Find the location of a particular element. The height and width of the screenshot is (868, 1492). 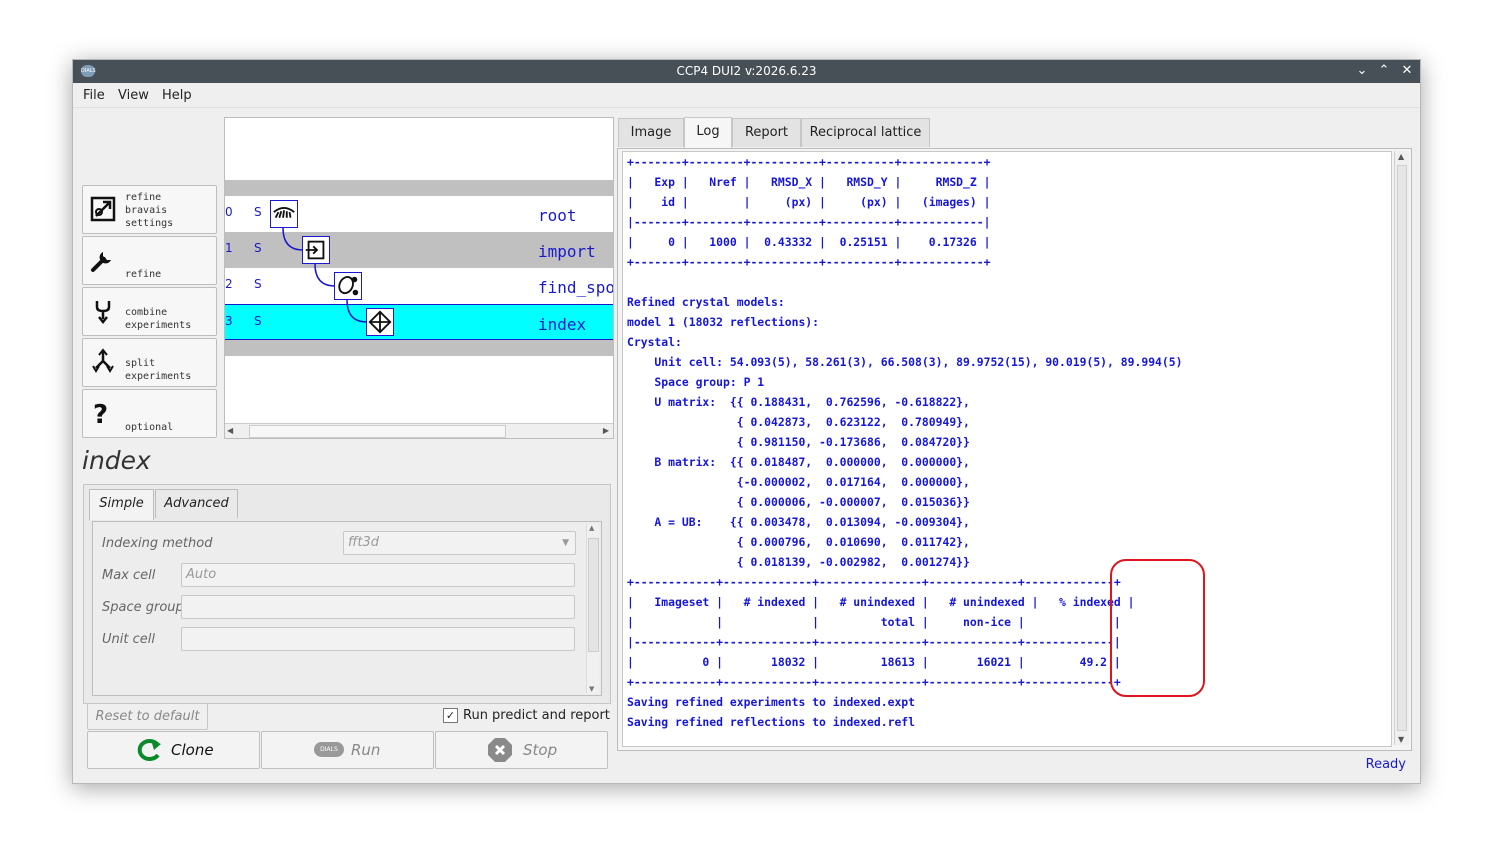

log-line: | | | total | non-ice | | is located at coordinates (874, 622).